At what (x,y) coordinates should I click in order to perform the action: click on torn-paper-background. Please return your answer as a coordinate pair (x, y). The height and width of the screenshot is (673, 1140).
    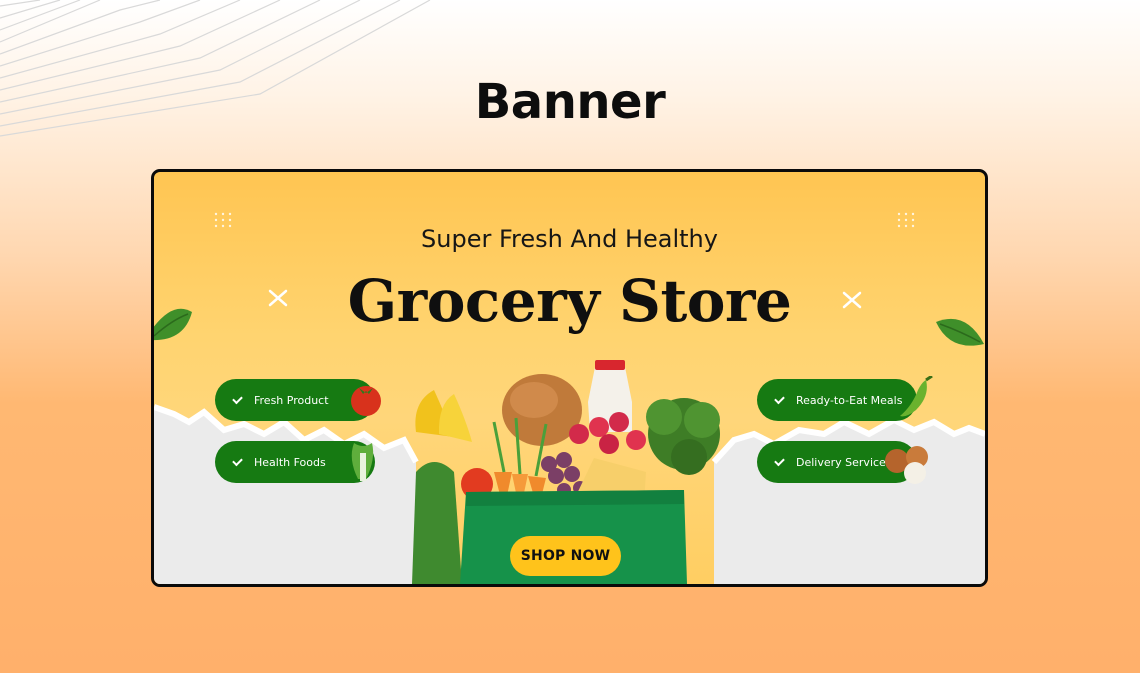
    Looking at the image, I should click on (285, 495).